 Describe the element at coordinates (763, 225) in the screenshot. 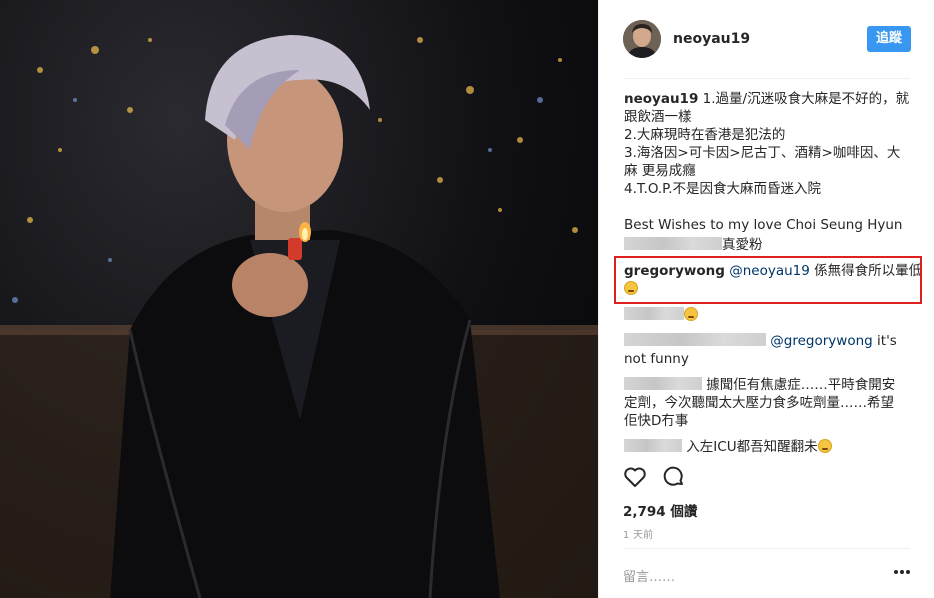

I see `caption-text: Best Wishes to my love Choi Seung Hyun` at that location.